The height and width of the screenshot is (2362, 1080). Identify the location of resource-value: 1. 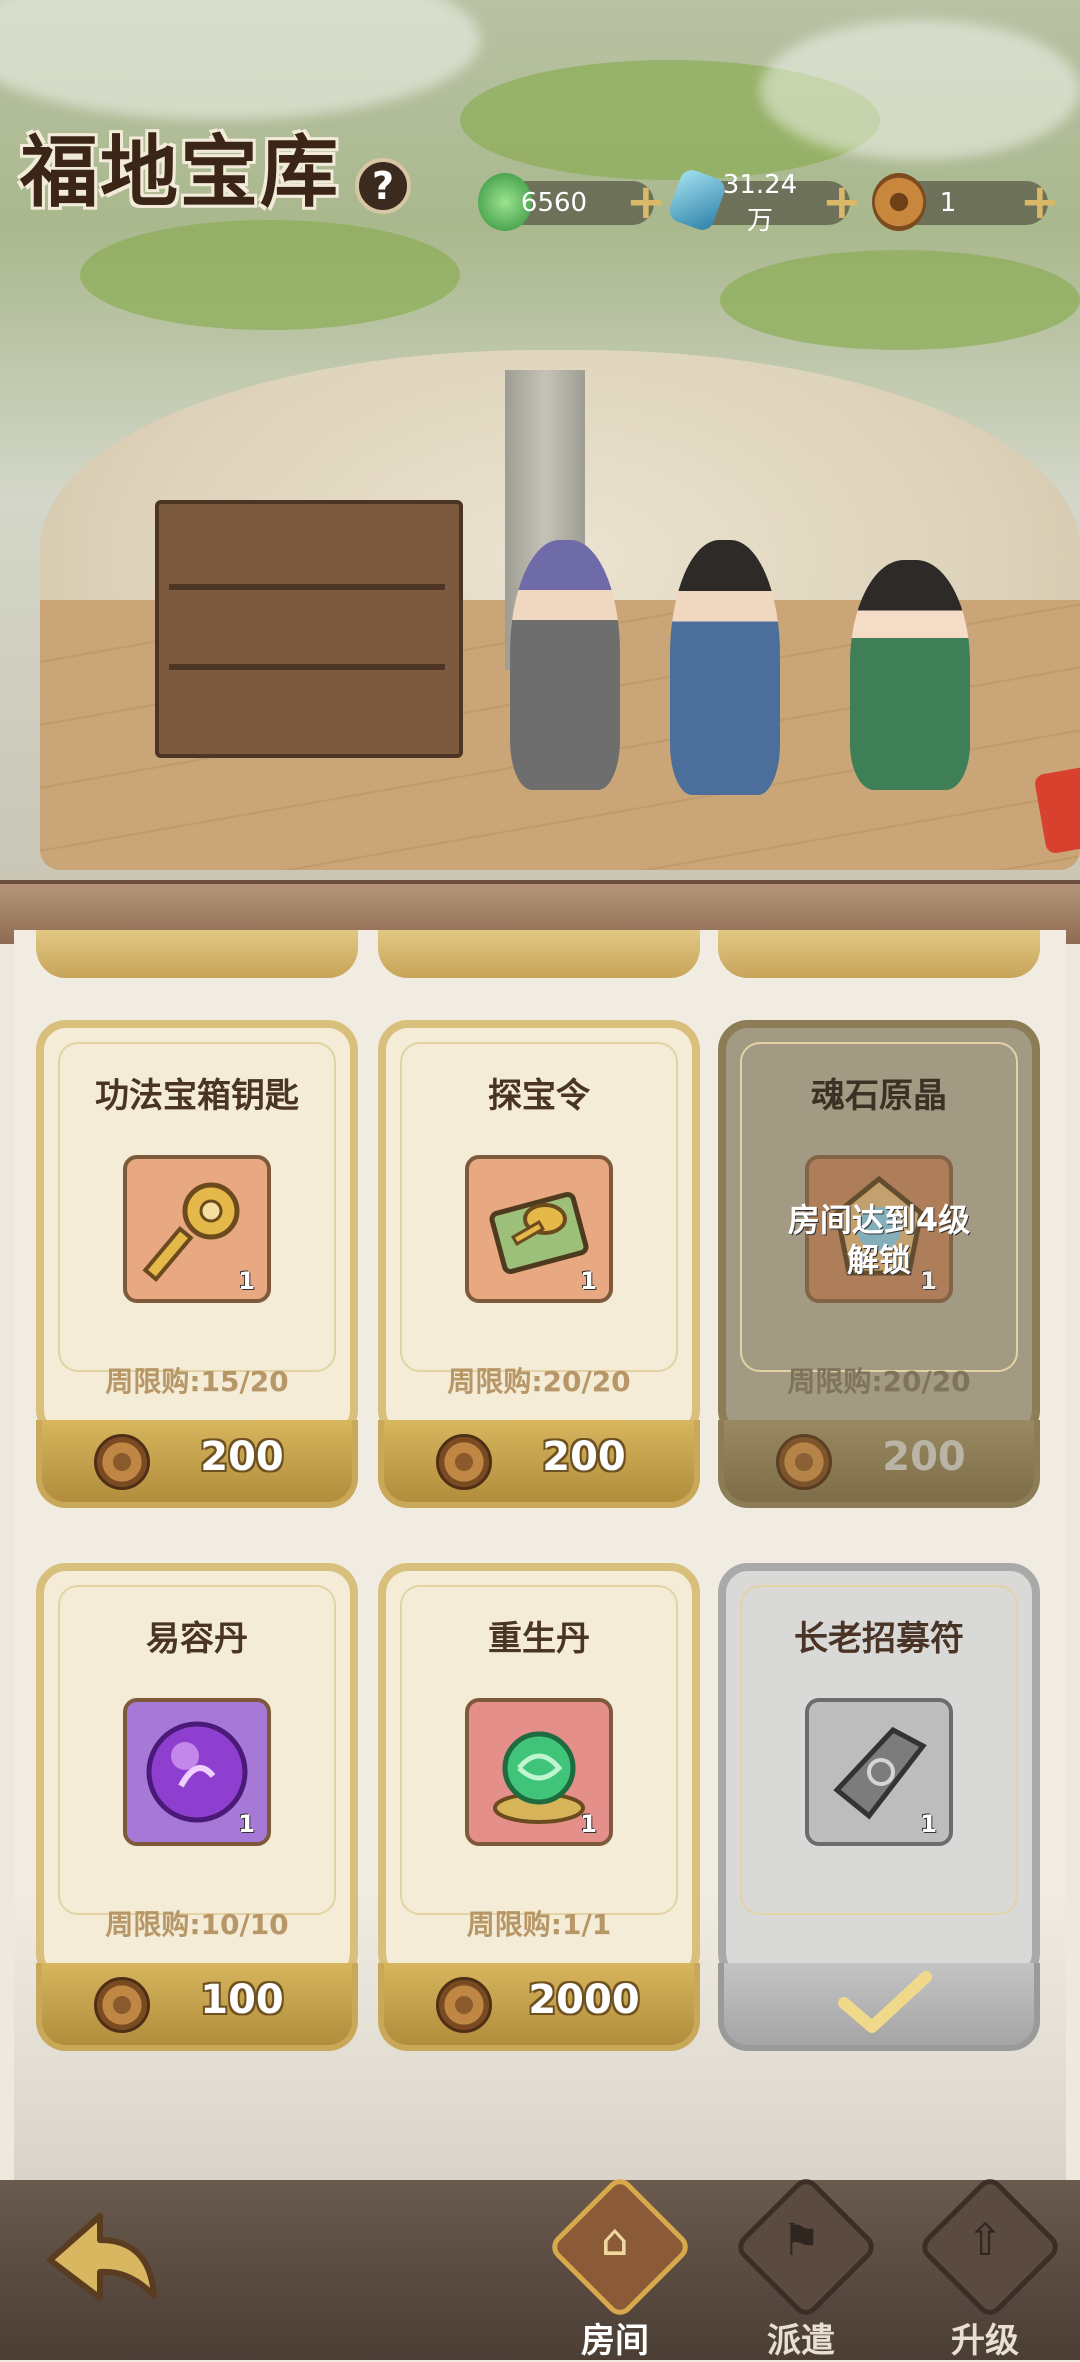
(948, 203).